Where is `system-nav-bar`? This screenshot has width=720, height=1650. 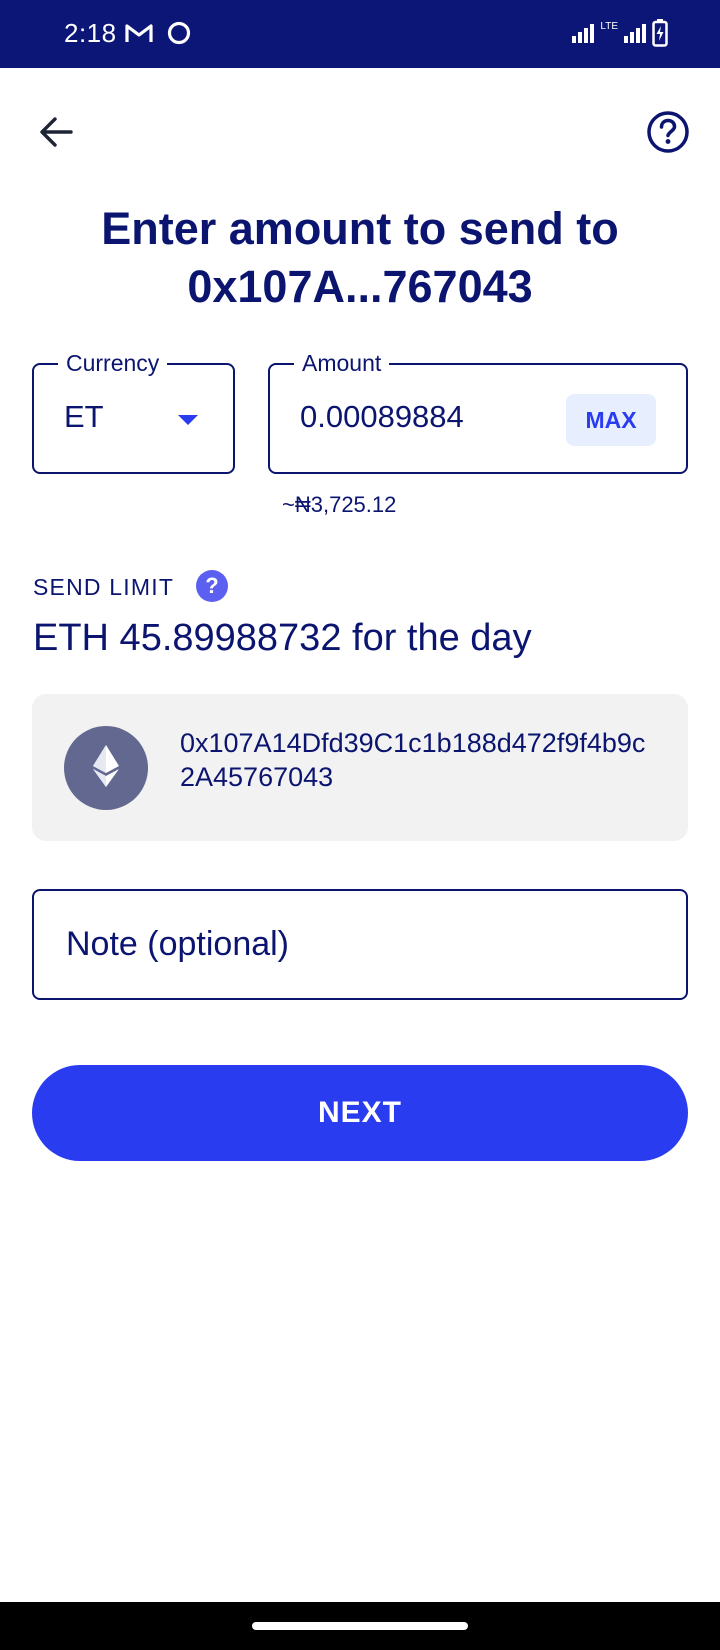 system-nav-bar is located at coordinates (360, 1626).